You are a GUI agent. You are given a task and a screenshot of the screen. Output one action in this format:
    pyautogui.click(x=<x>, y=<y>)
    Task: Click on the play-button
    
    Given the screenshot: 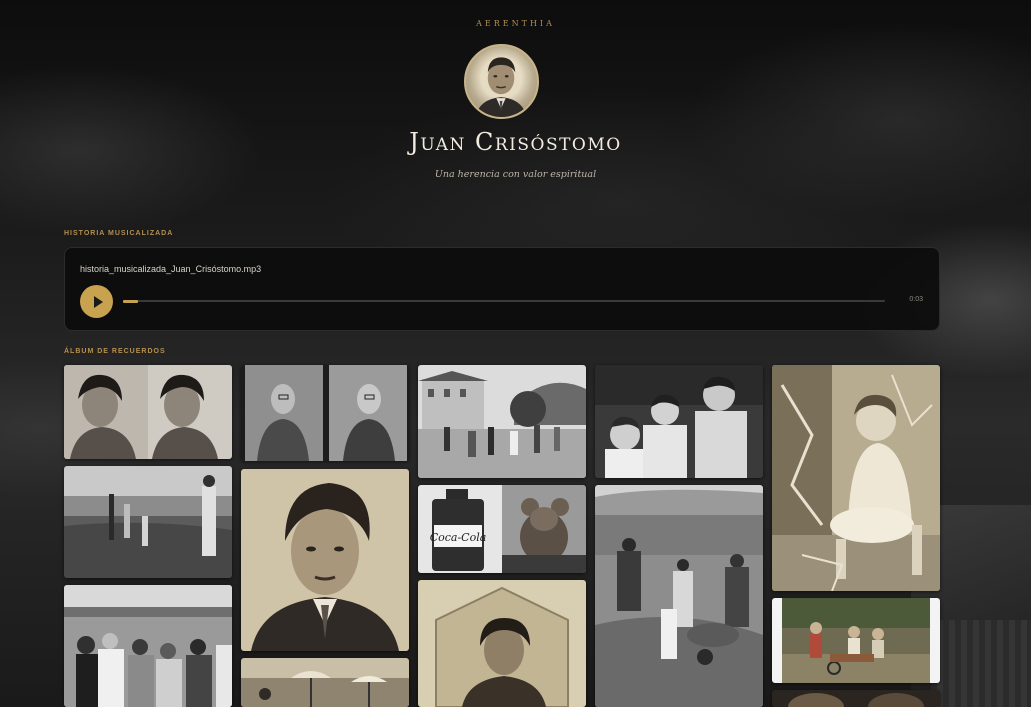 What is the action you would take?
    pyautogui.click(x=96, y=301)
    